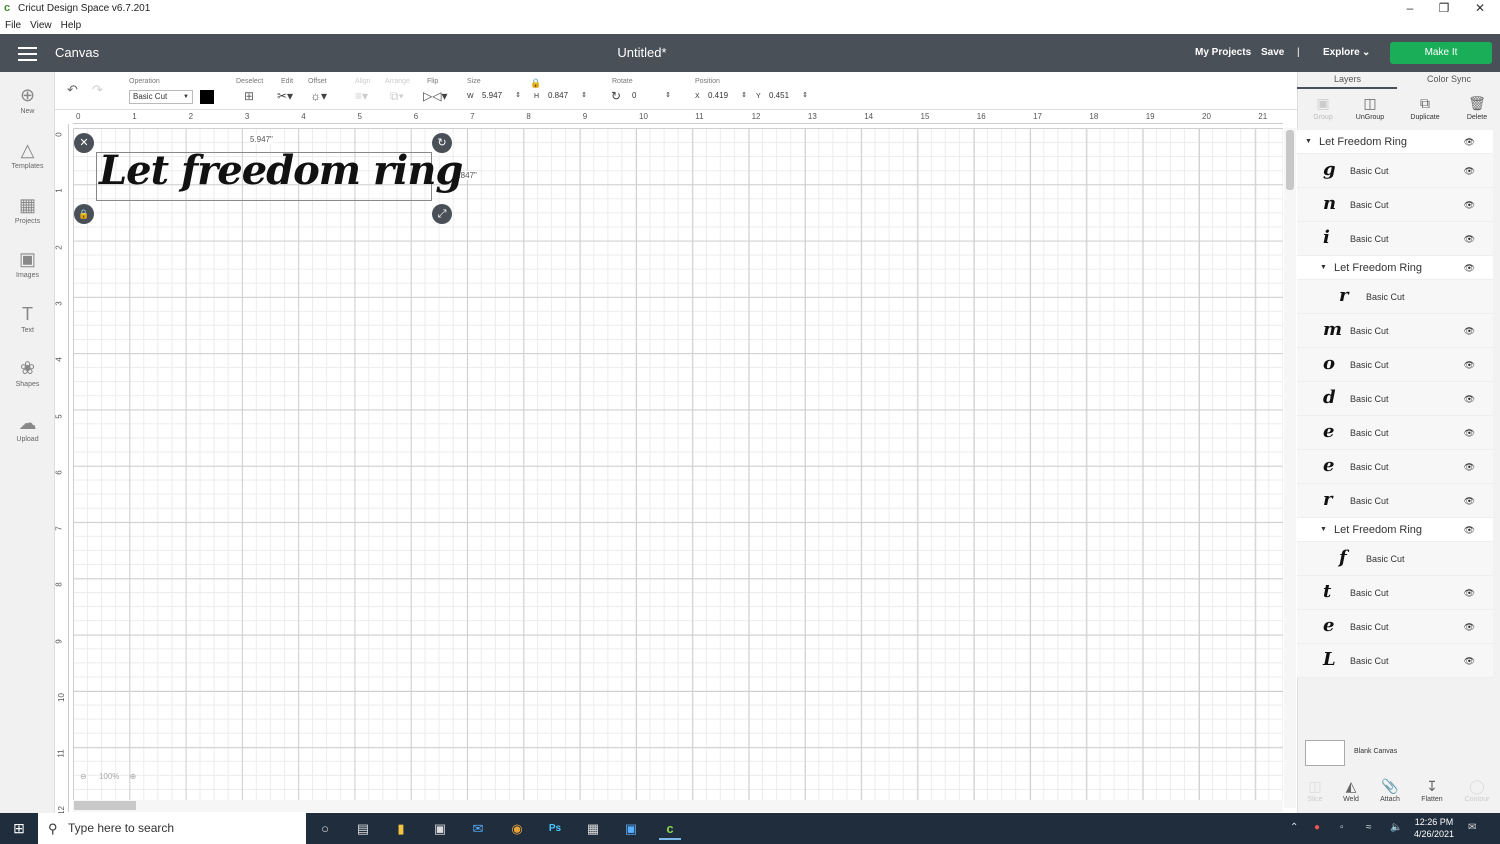 Image resolution: width=1500 pixels, height=844 pixels. What do you see at coordinates (1272, 52) in the screenshot?
I see `save-link: Save` at bounding box center [1272, 52].